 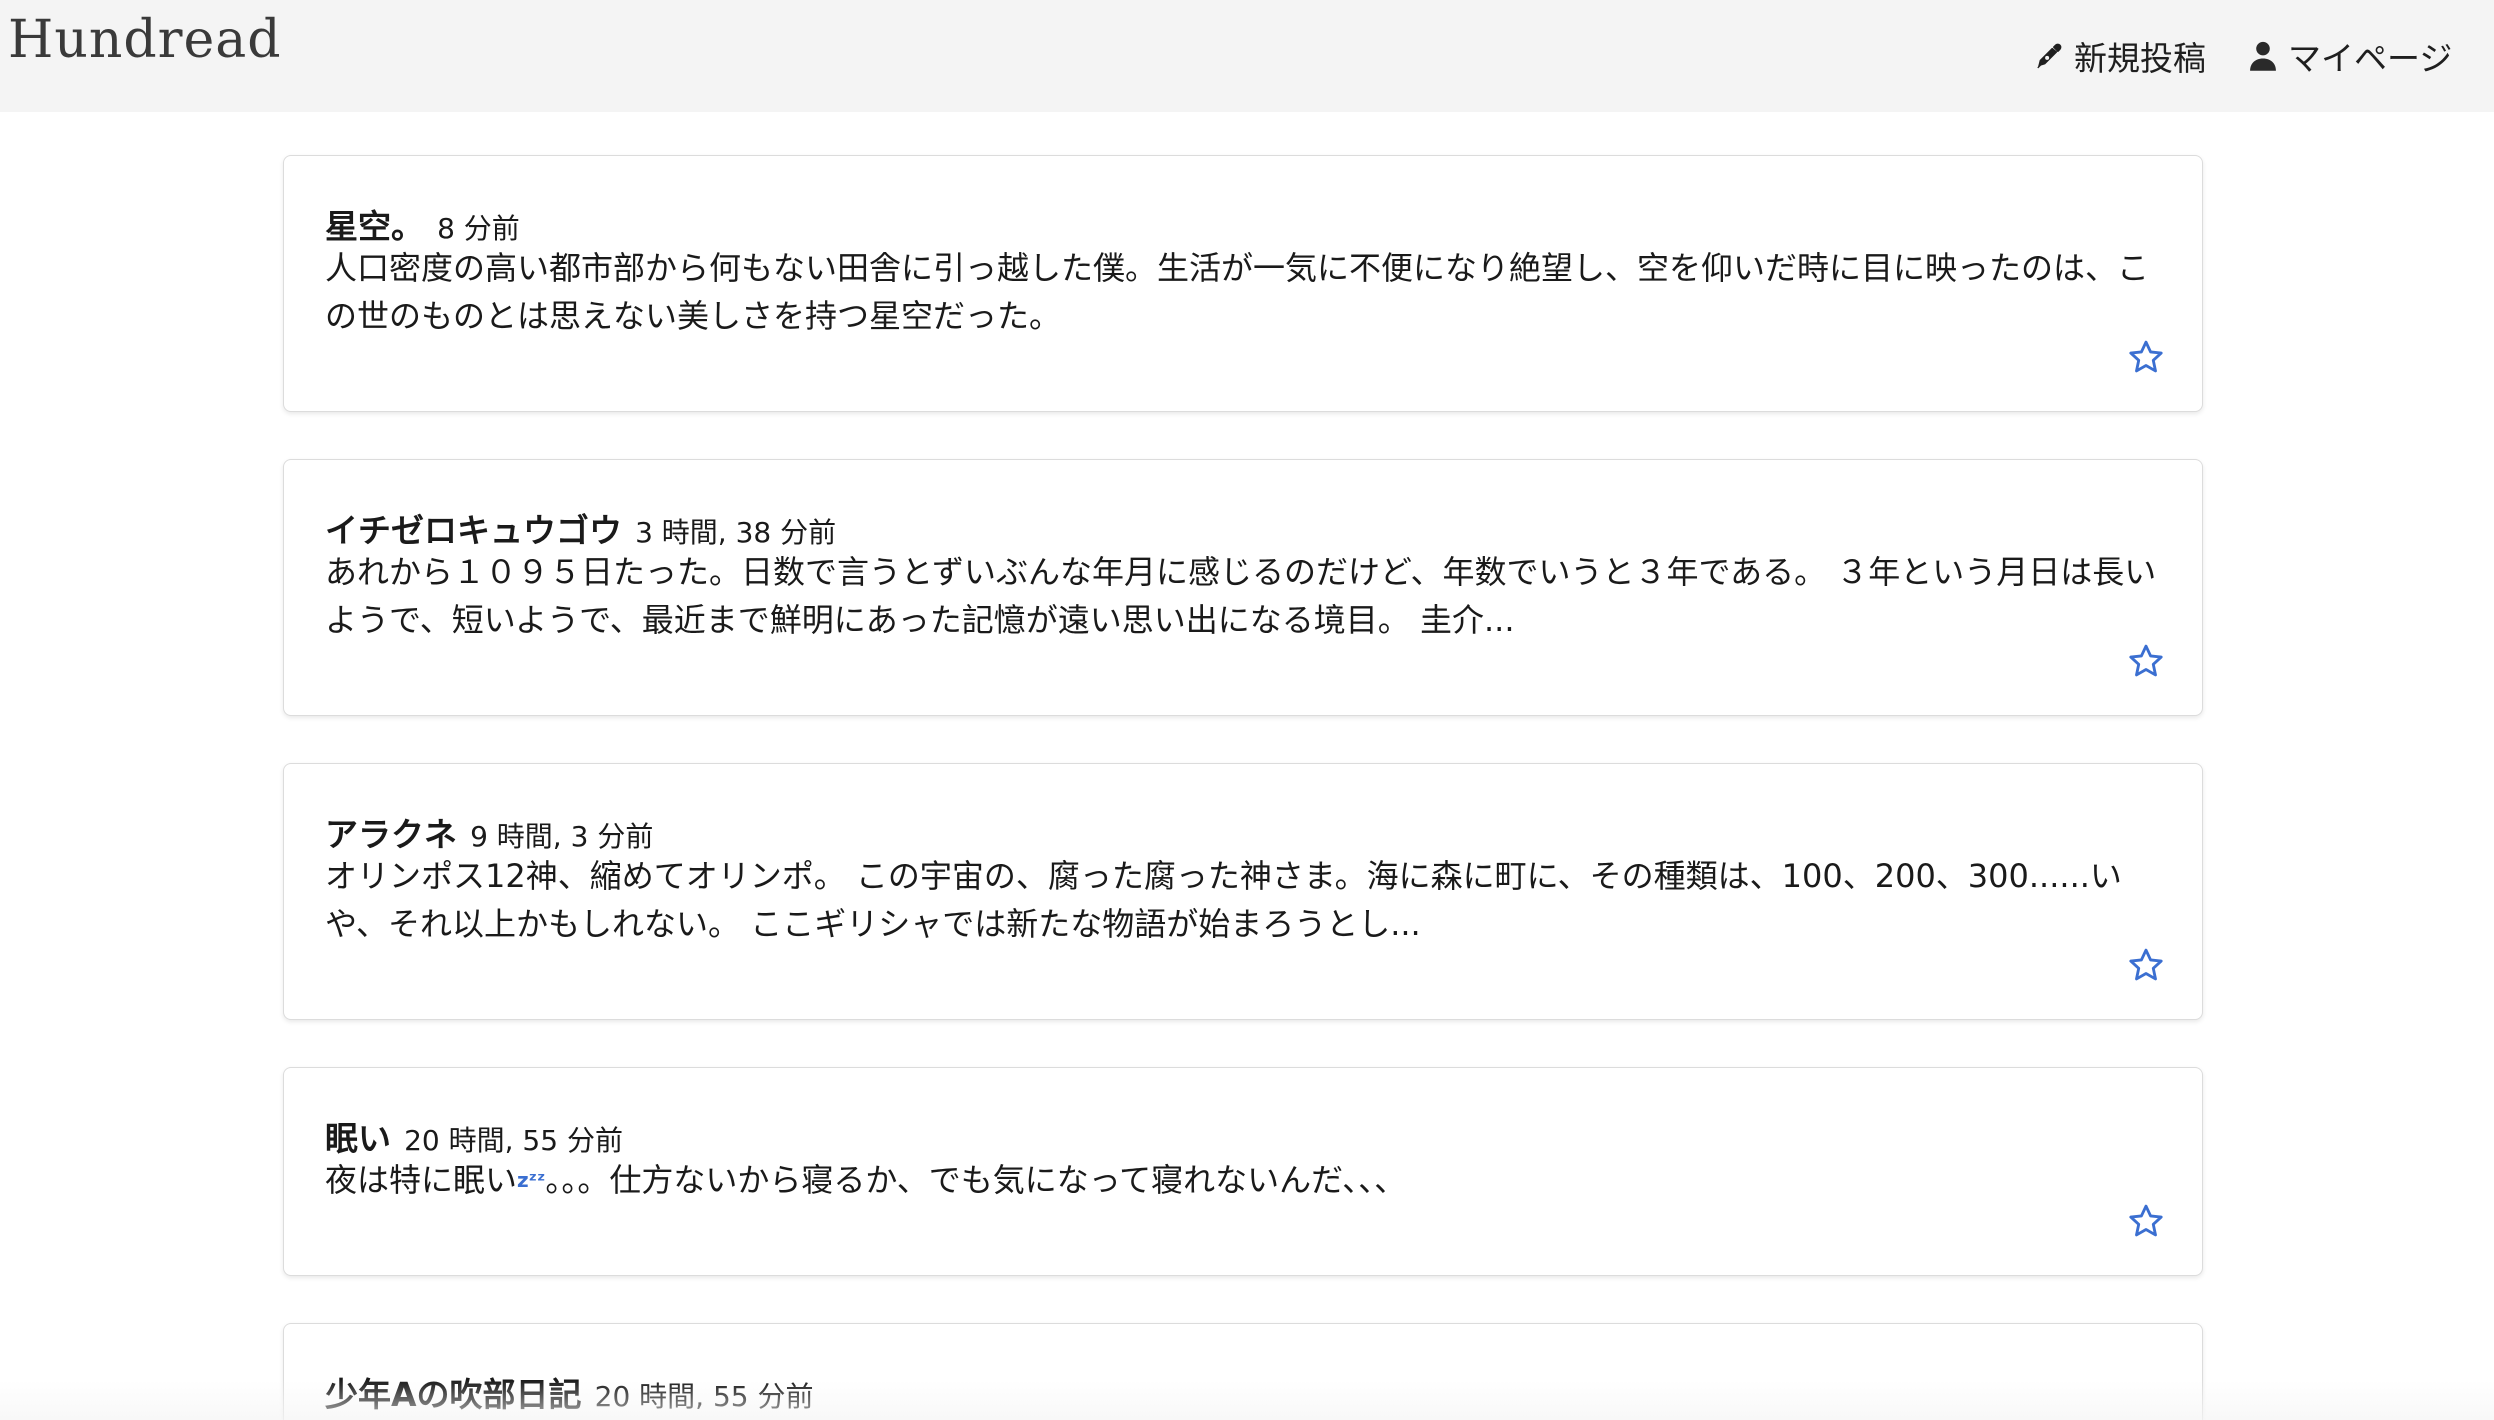 What do you see at coordinates (2049, 56) in the screenshot?
I see `pen-icon` at bounding box center [2049, 56].